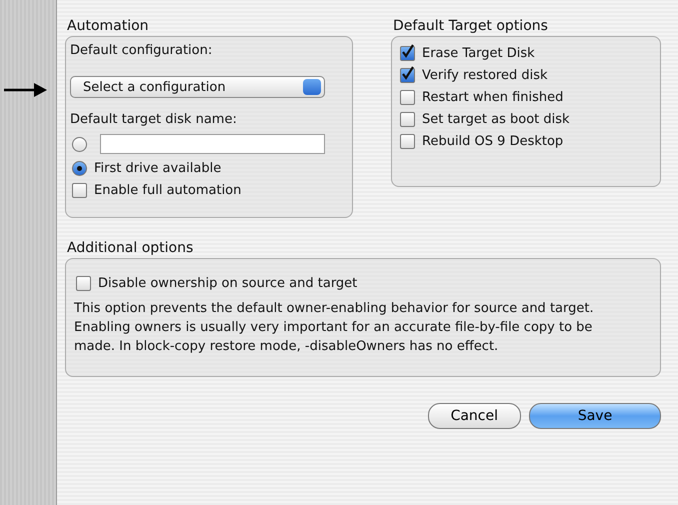 The height and width of the screenshot is (505, 678). I want to click on checkbox-label: Rebuild OS 9 Desktop, so click(493, 141).